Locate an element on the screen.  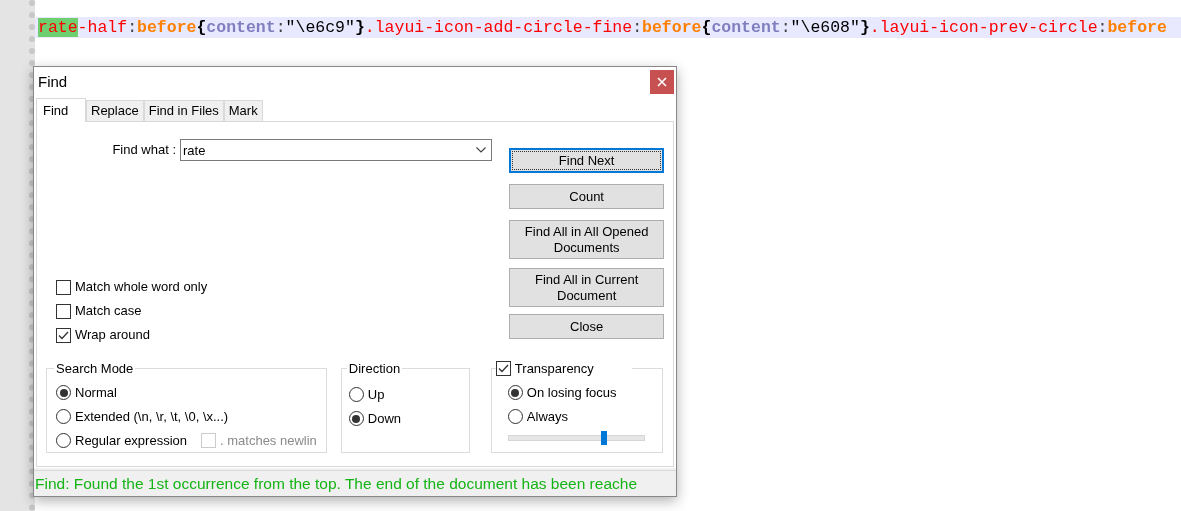
slider-thumb is located at coordinates (603, 437).